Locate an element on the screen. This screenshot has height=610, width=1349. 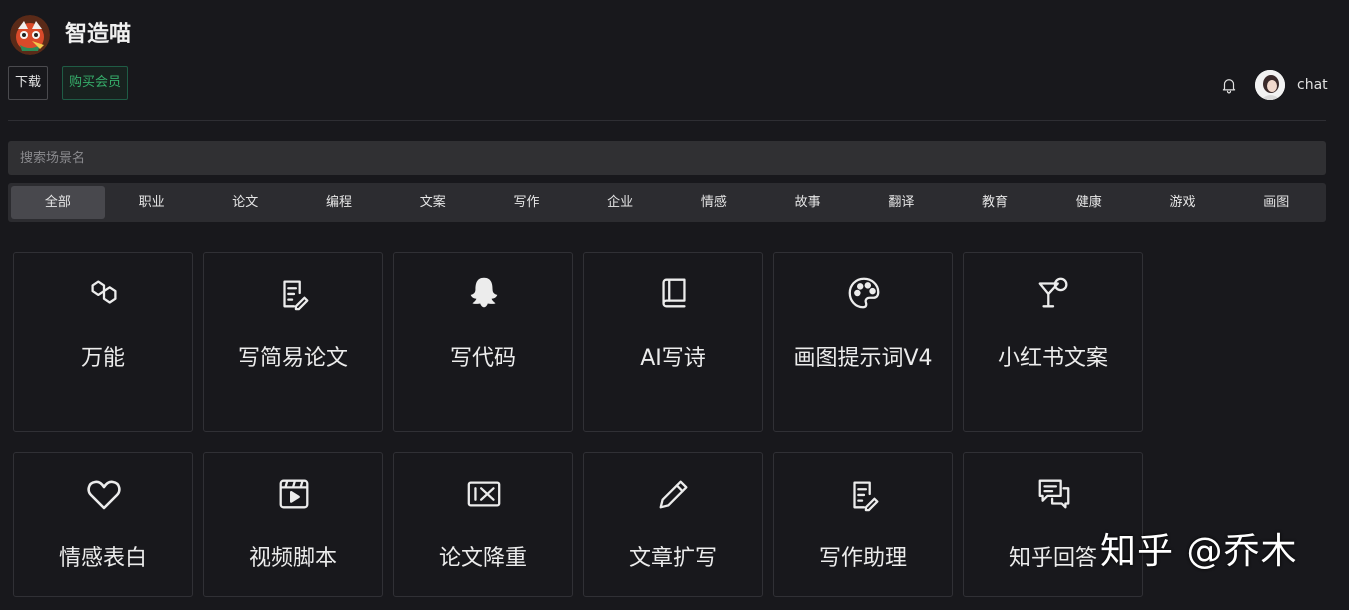
tab-writing: 写作 is located at coordinates (527, 202).